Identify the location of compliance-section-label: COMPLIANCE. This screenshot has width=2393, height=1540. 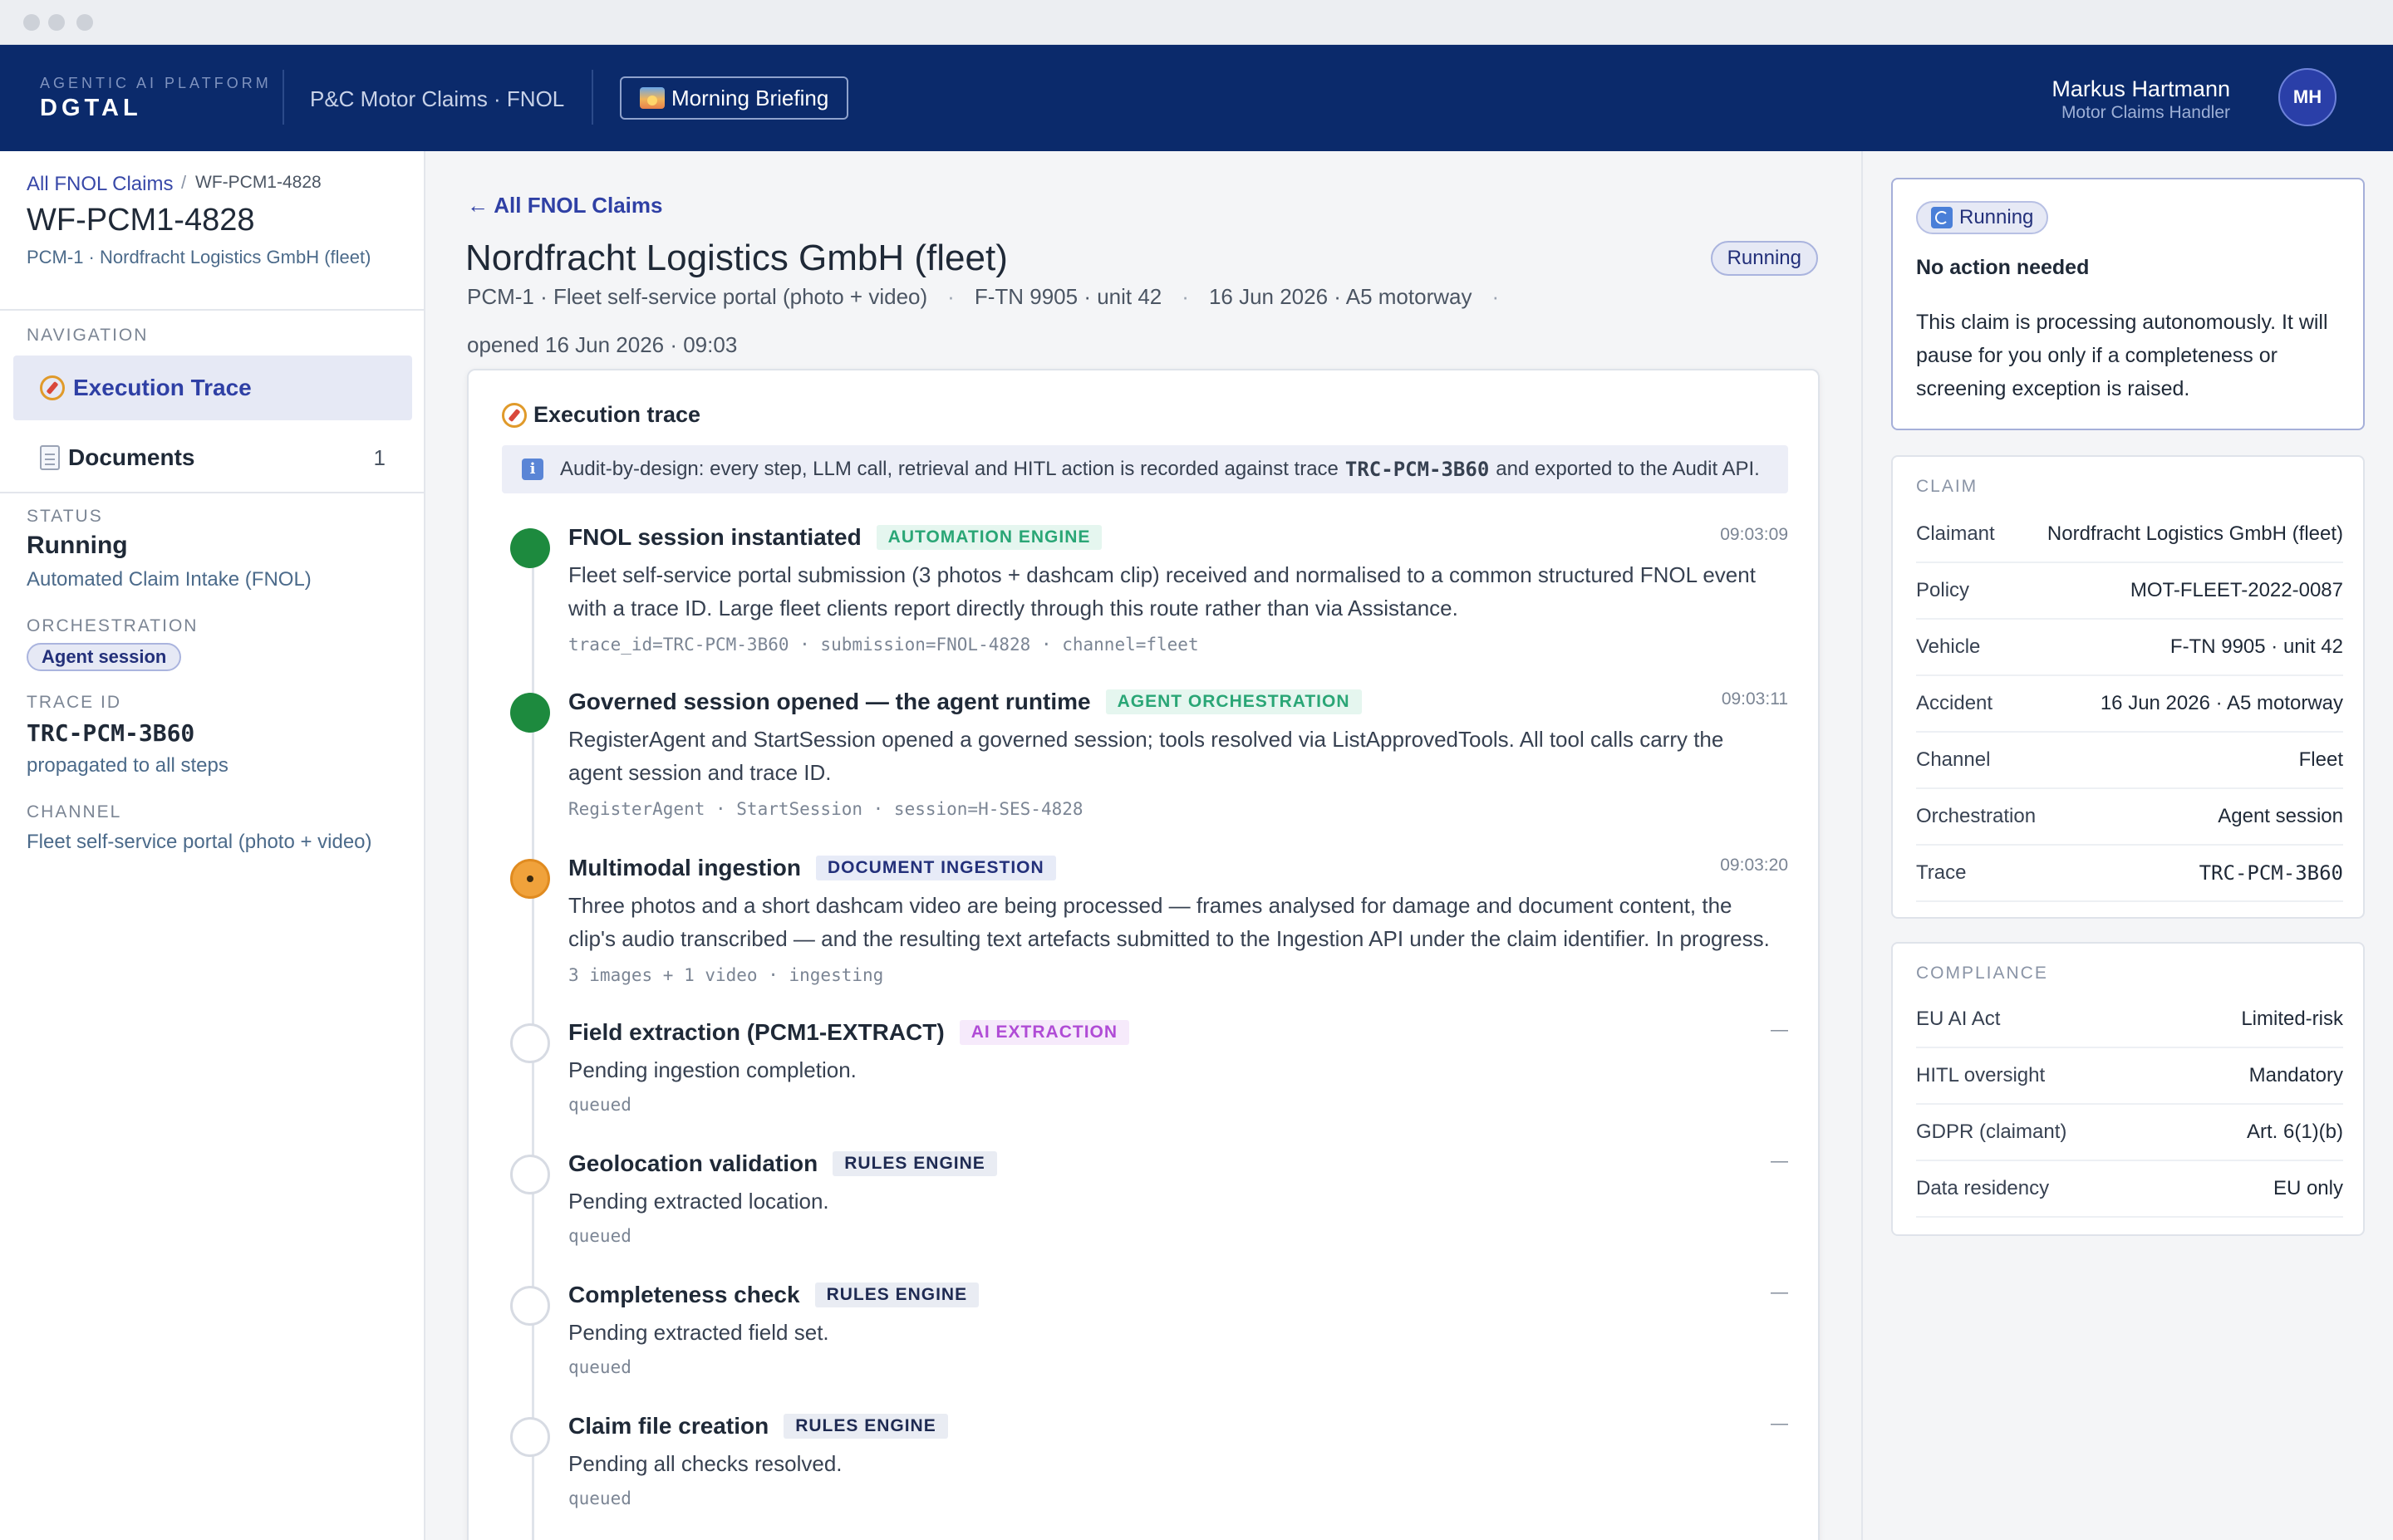
(1982, 973).